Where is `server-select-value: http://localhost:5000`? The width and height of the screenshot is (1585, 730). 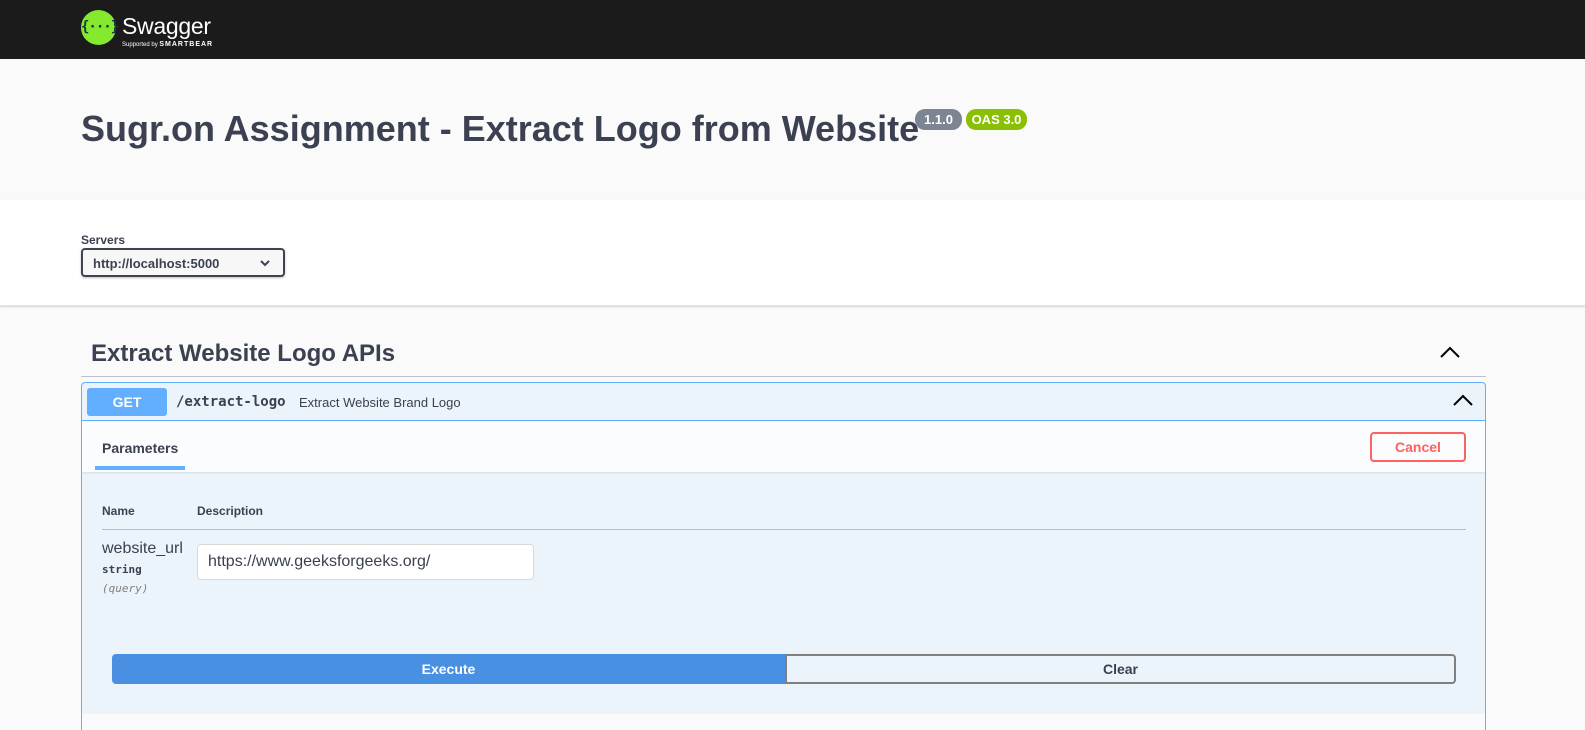 server-select-value: http://localhost:5000 is located at coordinates (156, 263).